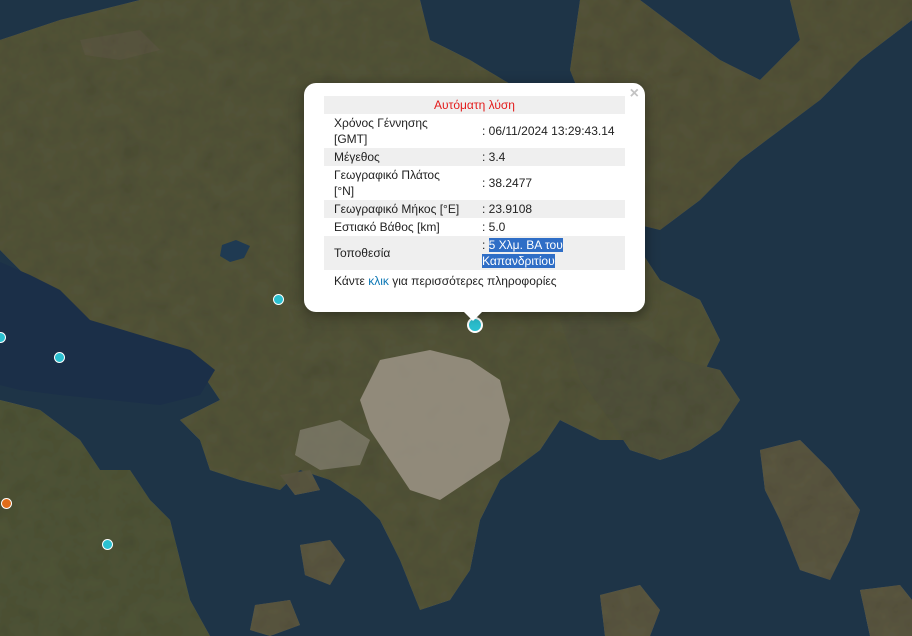 The width and height of the screenshot is (912, 636). Describe the element at coordinates (507, 209) in the screenshot. I see `row-value: : 23.9108` at that location.